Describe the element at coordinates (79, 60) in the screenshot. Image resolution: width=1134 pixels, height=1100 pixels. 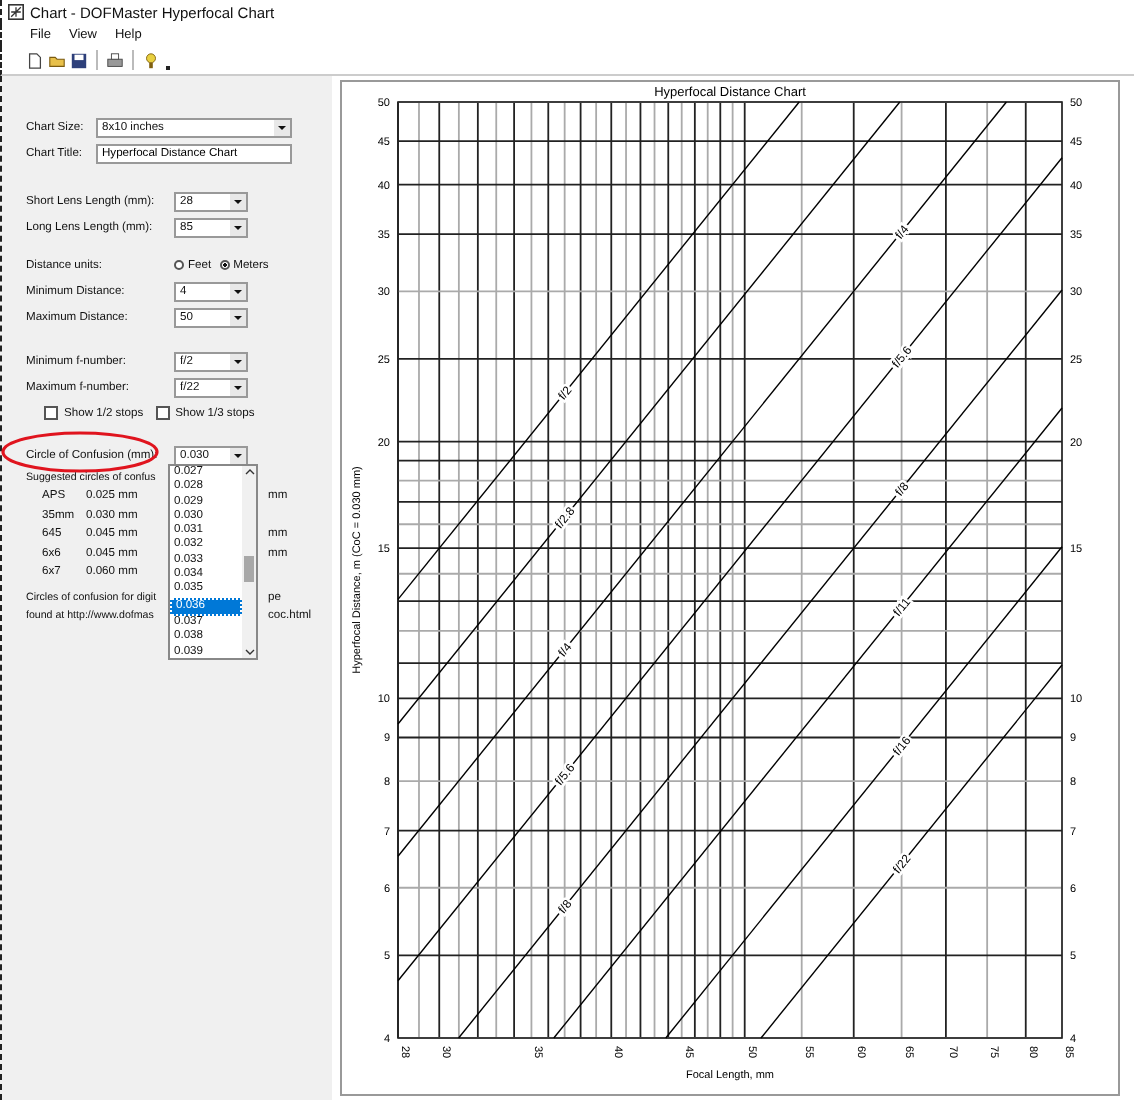
I see `save-icon` at that location.